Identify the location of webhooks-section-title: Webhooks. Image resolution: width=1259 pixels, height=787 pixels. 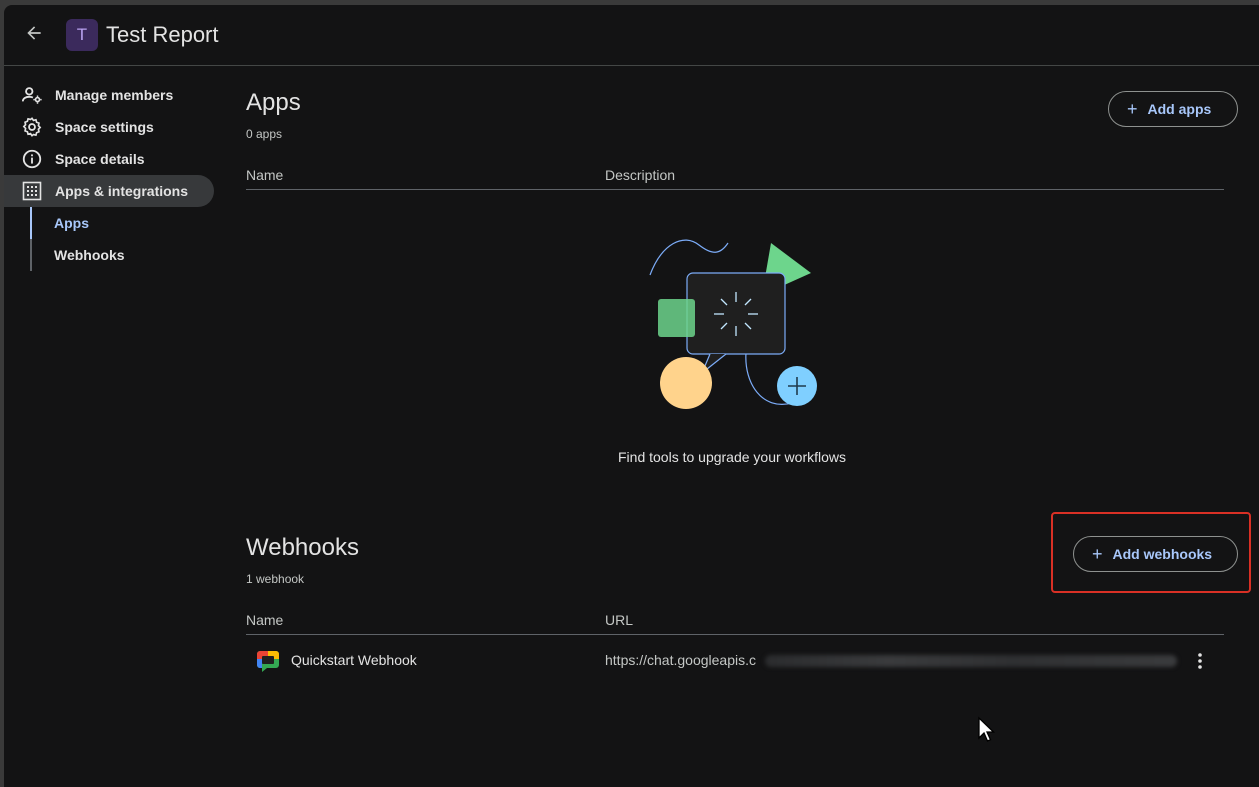
(302, 547).